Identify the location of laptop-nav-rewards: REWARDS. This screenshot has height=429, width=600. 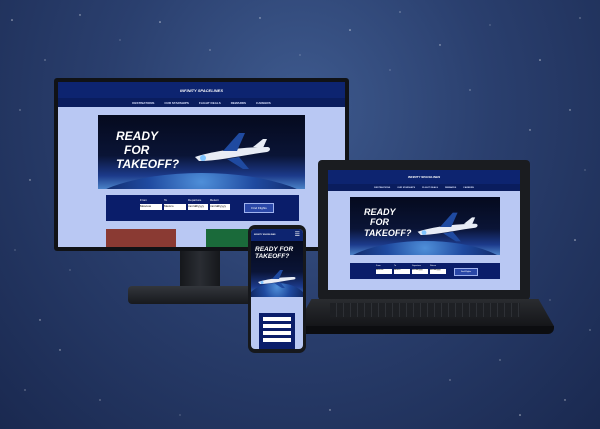
(450, 188).